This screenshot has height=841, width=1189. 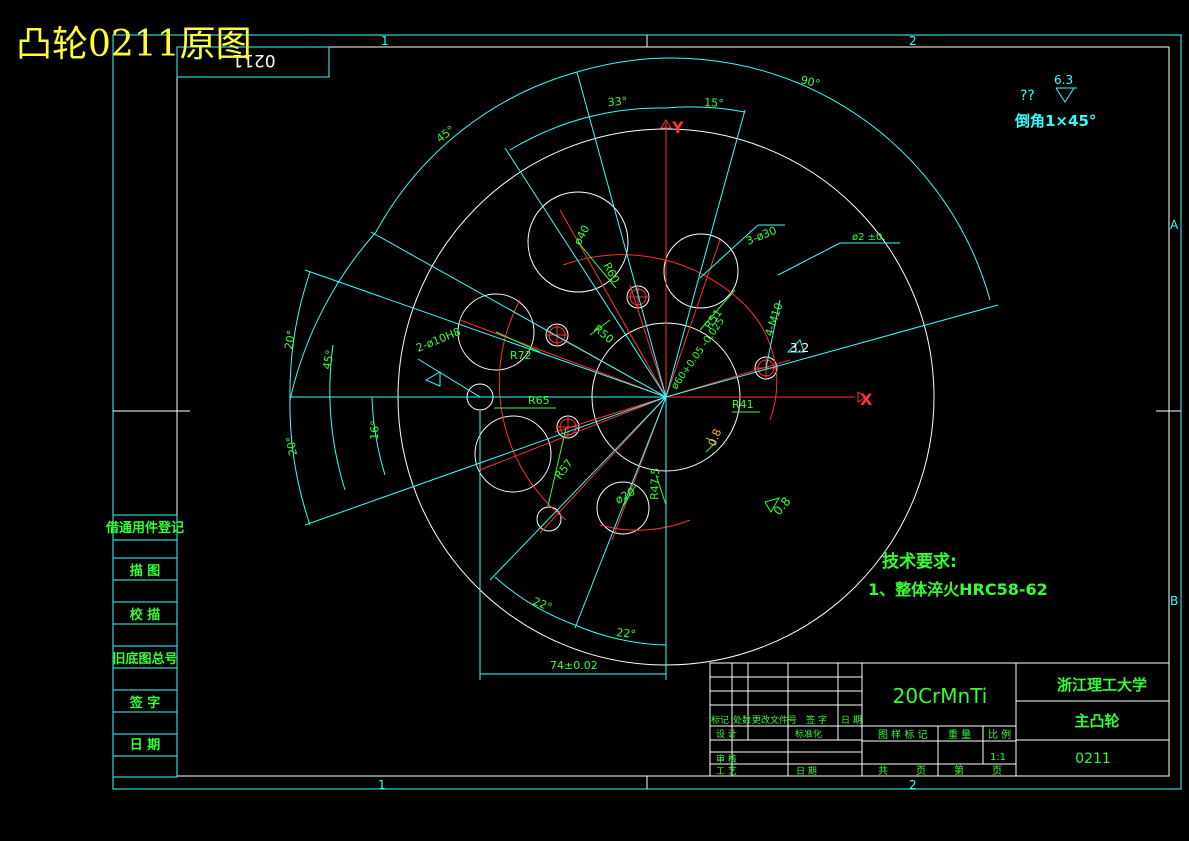 I want to click on dim-3-phi30: 3-ø30, so click(x=761, y=236).